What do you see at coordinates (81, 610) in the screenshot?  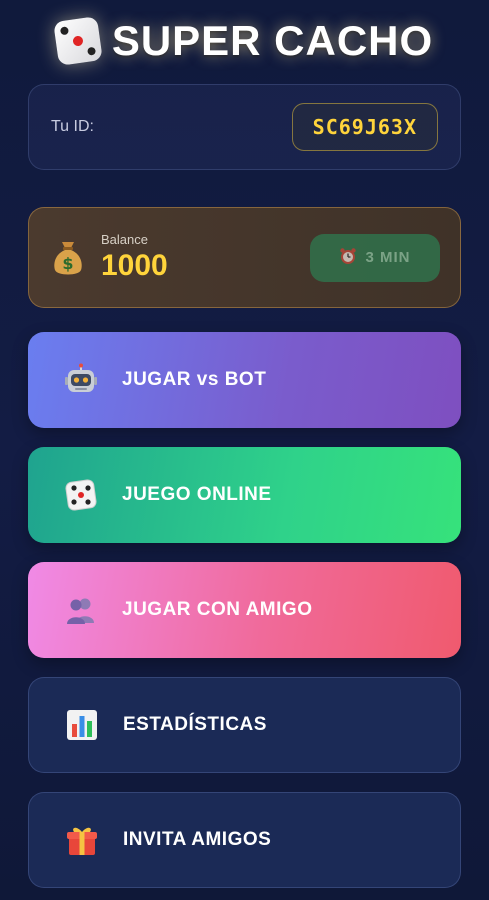 I see `people-icon` at bounding box center [81, 610].